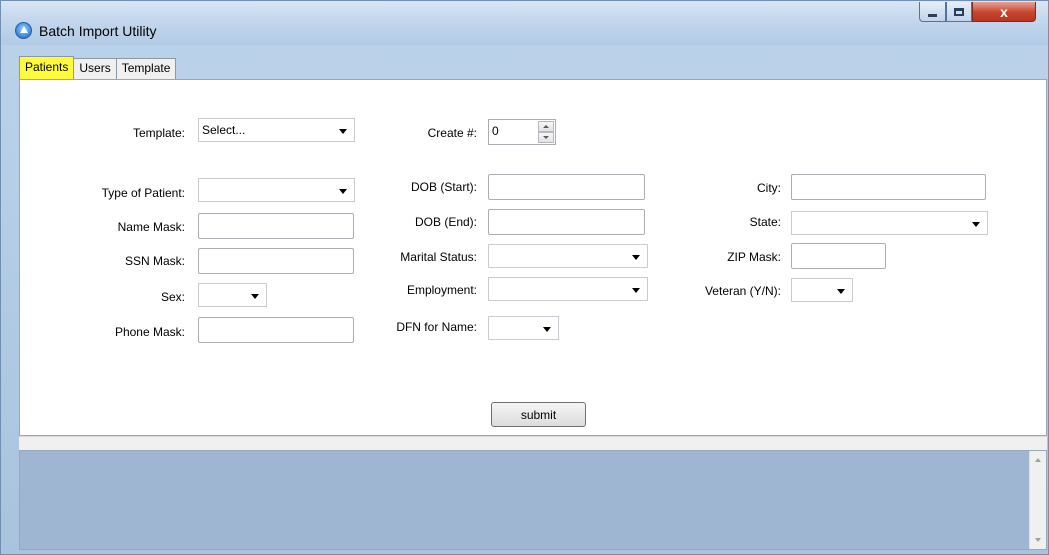  Describe the element at coordinates (149, 332) in the screenshot. I see `phone-mask-label: Phone Mask:` at that location.